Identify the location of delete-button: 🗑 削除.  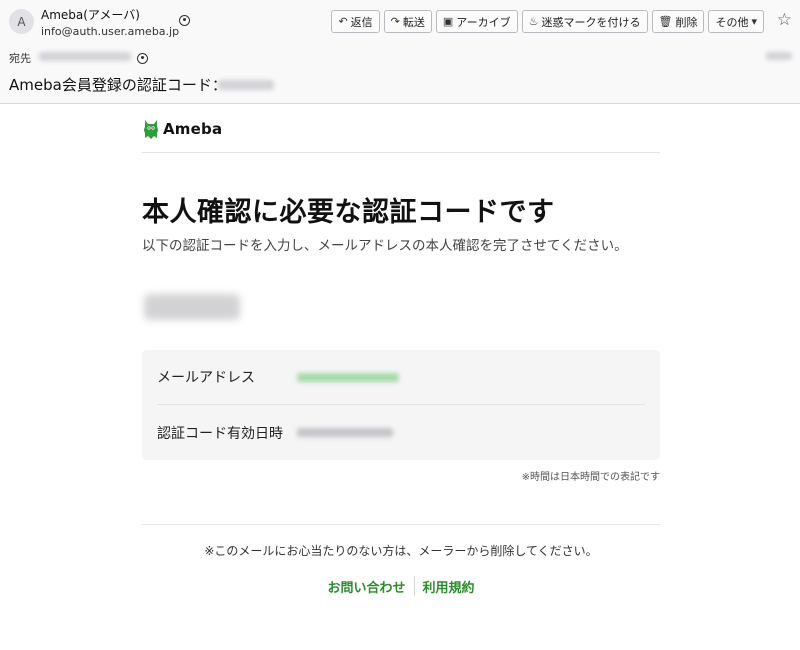
(678, 21).